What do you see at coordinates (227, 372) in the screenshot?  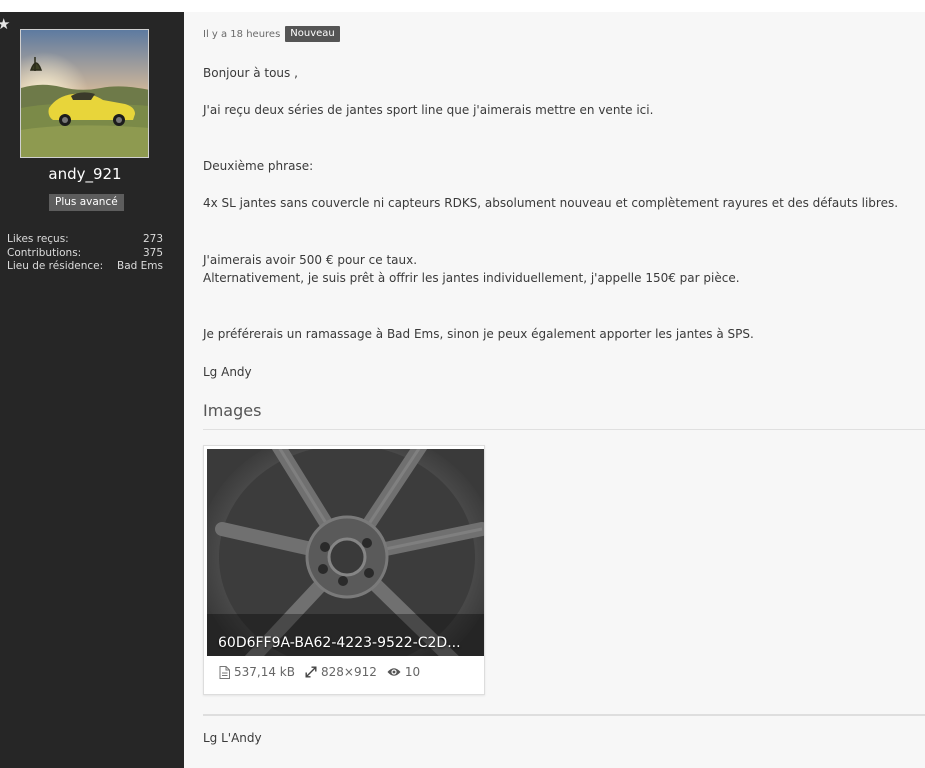 I see `post-signoff: Lg Andy` at bounding box center [227, 372].